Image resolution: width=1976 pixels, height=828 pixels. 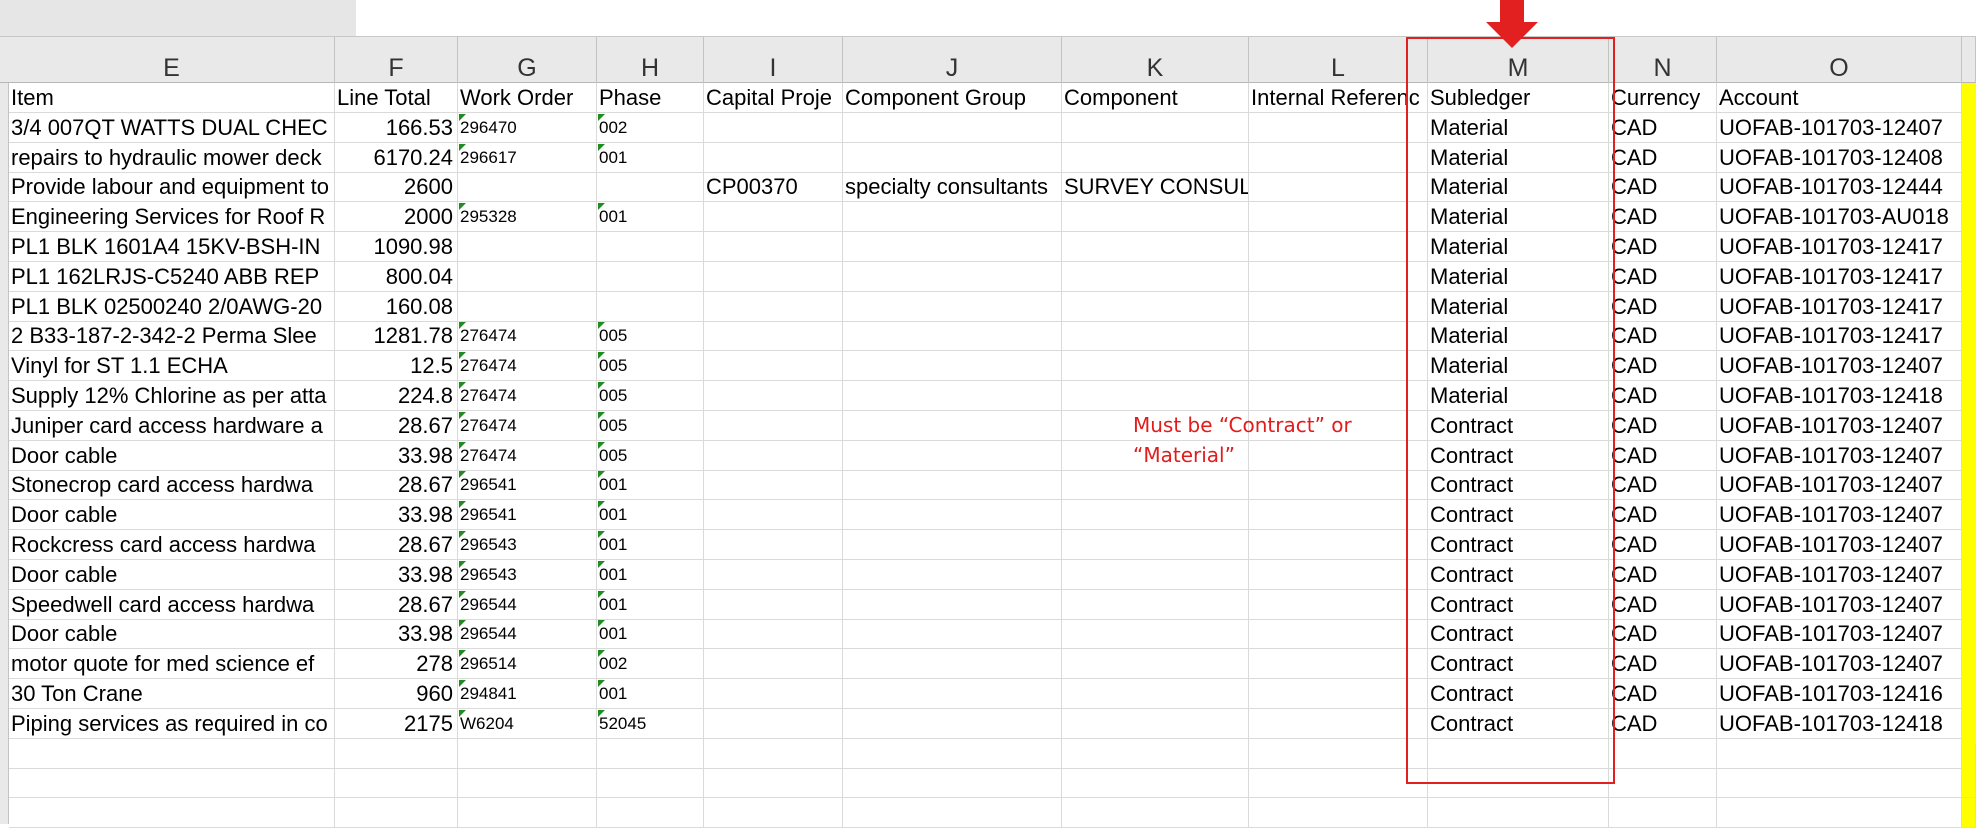 I want to click on cell-item: Supply 12% Chlorine as per atta, so click(x=172, y=395).